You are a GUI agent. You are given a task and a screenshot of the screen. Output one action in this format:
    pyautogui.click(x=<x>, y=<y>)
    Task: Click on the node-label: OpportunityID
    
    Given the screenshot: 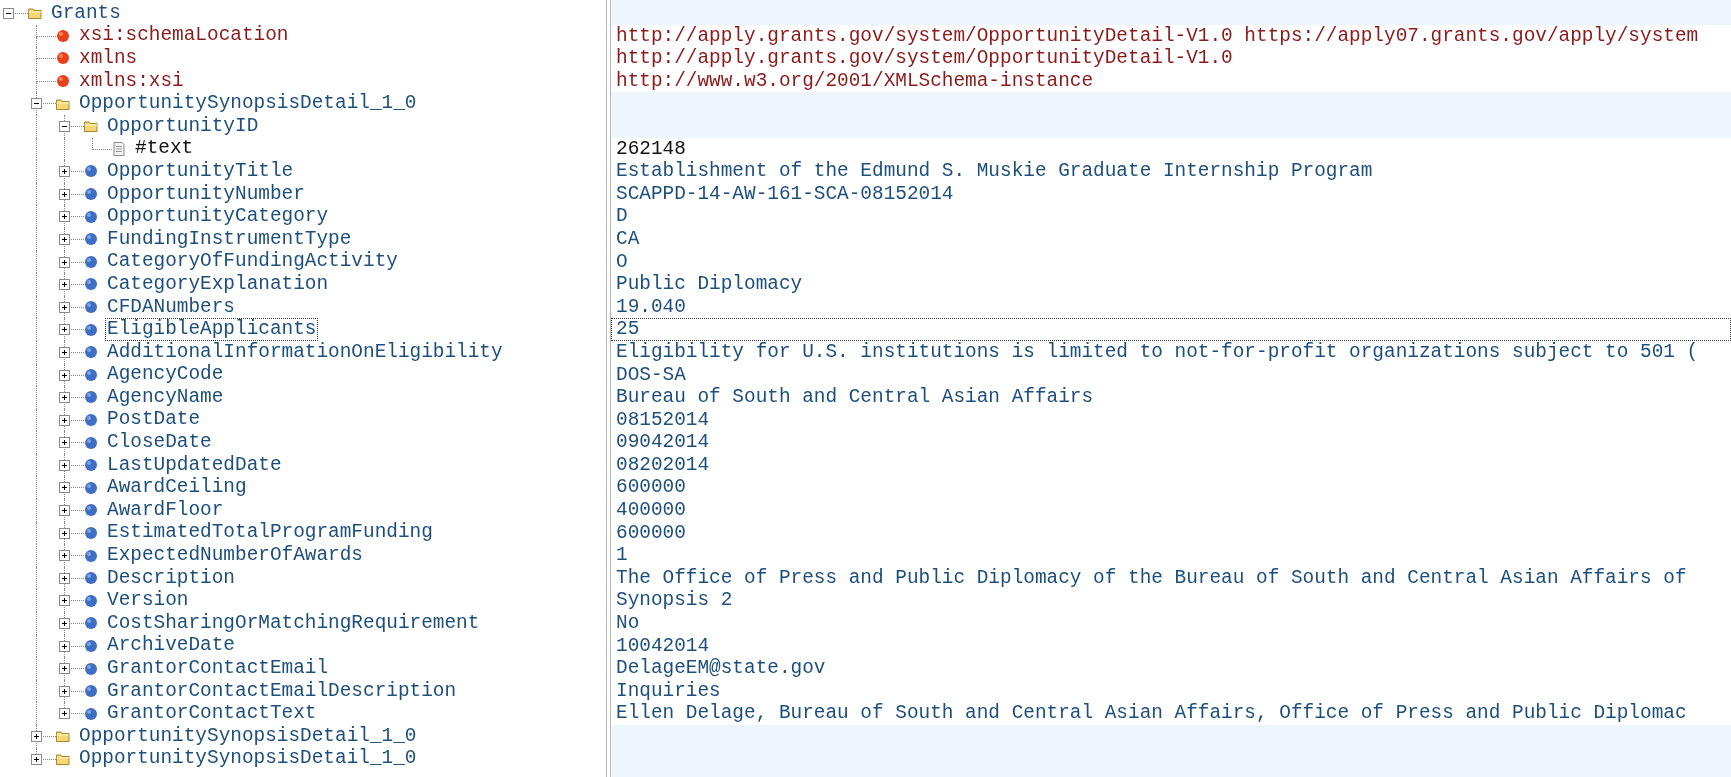 What is the action you would take?
    pyautogui.click(x=183, y=126)
    